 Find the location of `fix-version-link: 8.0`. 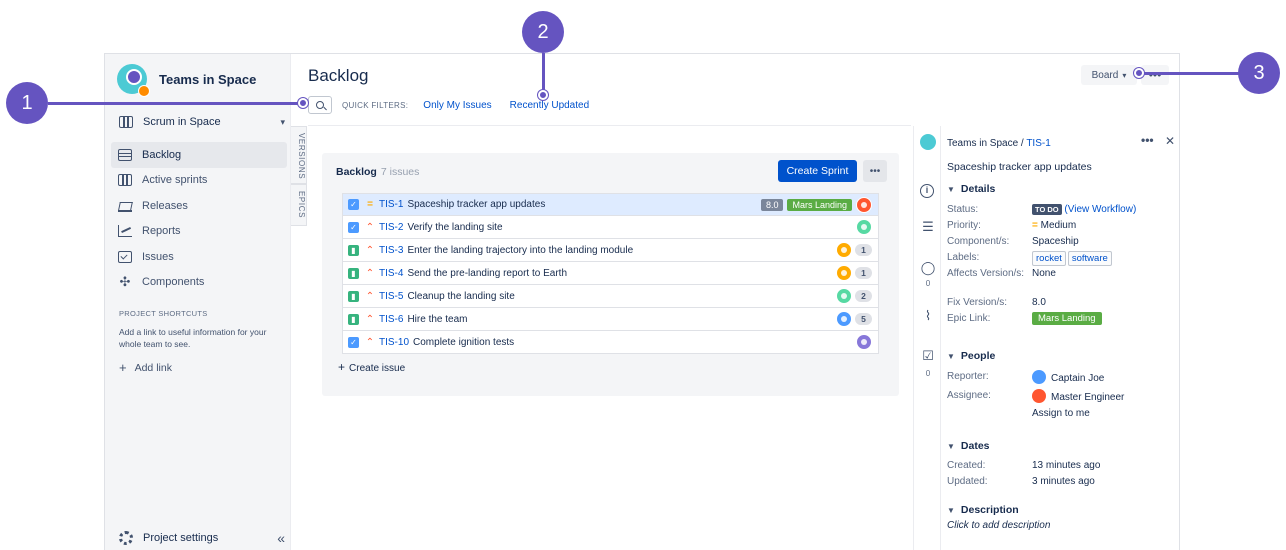

fix-version-link: 8.0 is located at coordinates (1104, 302).